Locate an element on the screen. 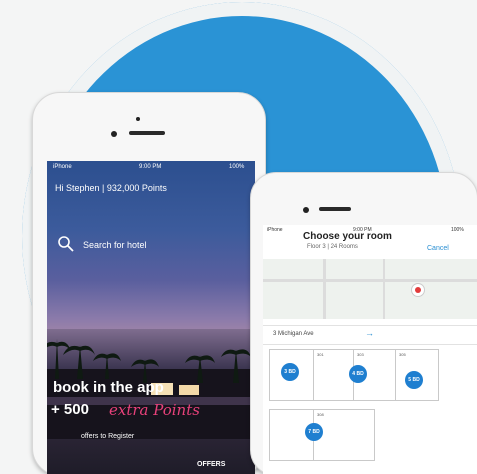 The image size is (477, 474). search-field: Search for hotel is located at coordinates (150, 245).